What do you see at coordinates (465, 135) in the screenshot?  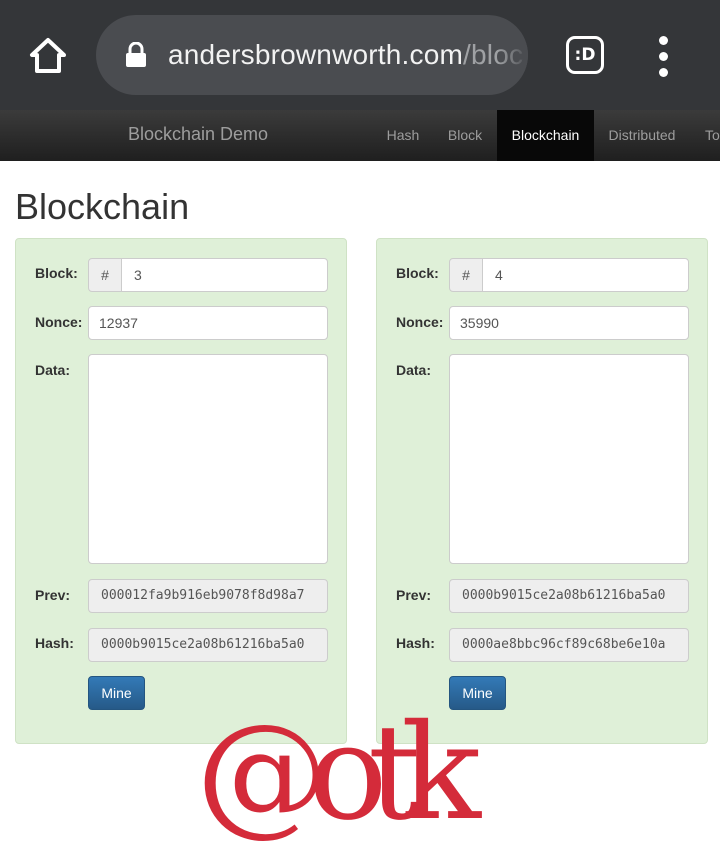 I see `nav-item-block: Block` at bounding box center [465, 135].